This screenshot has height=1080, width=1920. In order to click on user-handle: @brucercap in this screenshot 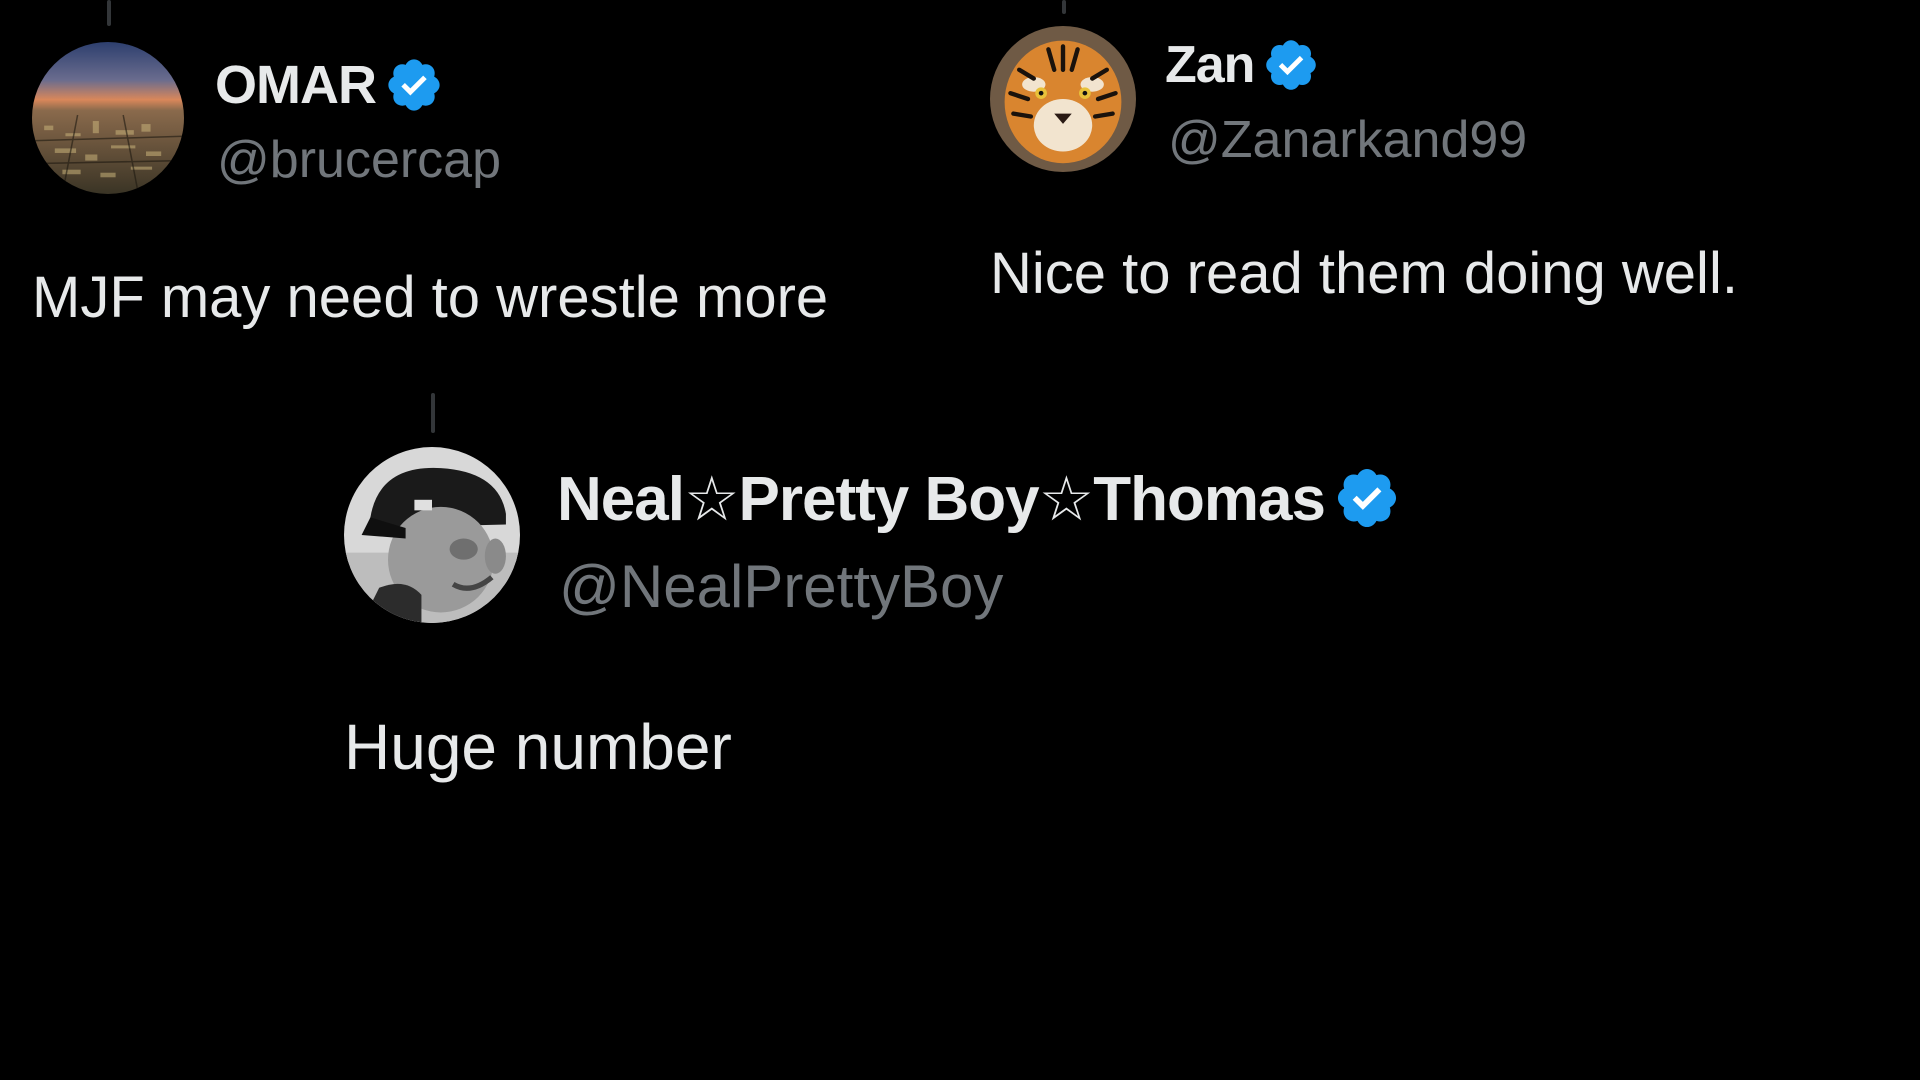, I will do `click(359, 160)`.